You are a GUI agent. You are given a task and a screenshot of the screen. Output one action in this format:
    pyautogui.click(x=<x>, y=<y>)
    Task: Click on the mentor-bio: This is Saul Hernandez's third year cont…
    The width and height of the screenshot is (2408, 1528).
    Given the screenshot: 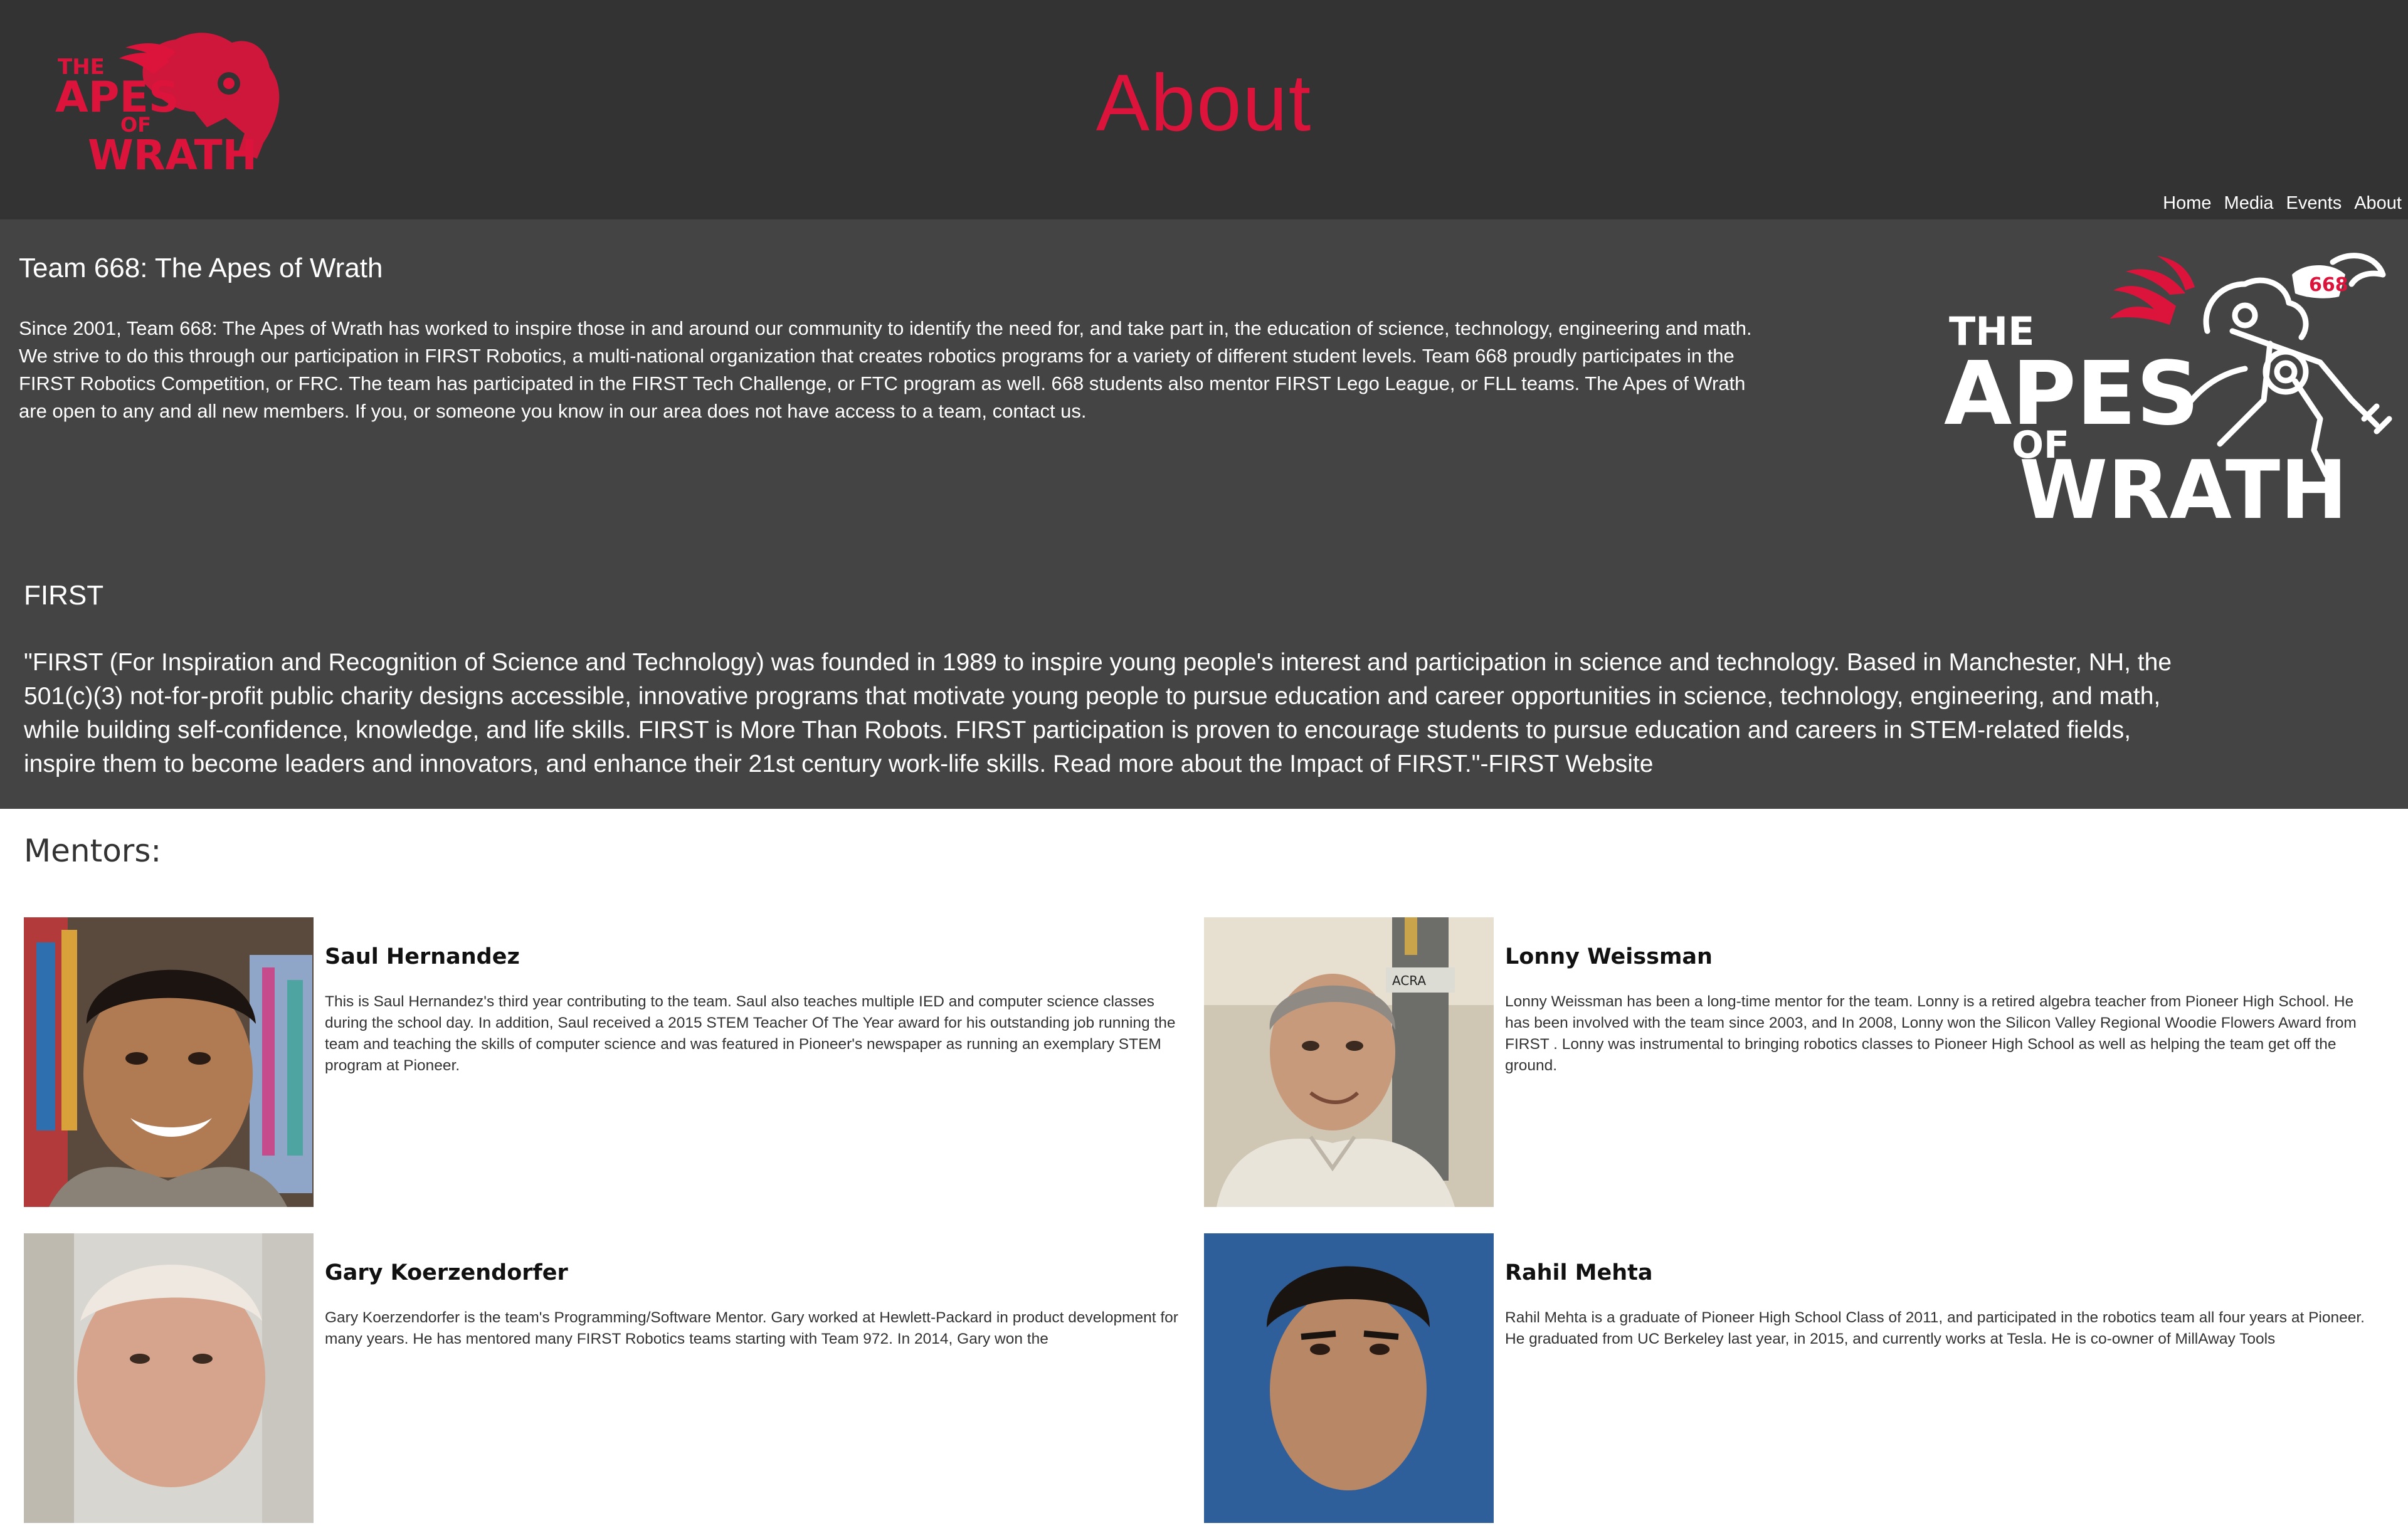 What is the action you would take?
    pyautogui.click(x=750, y=1033)
    